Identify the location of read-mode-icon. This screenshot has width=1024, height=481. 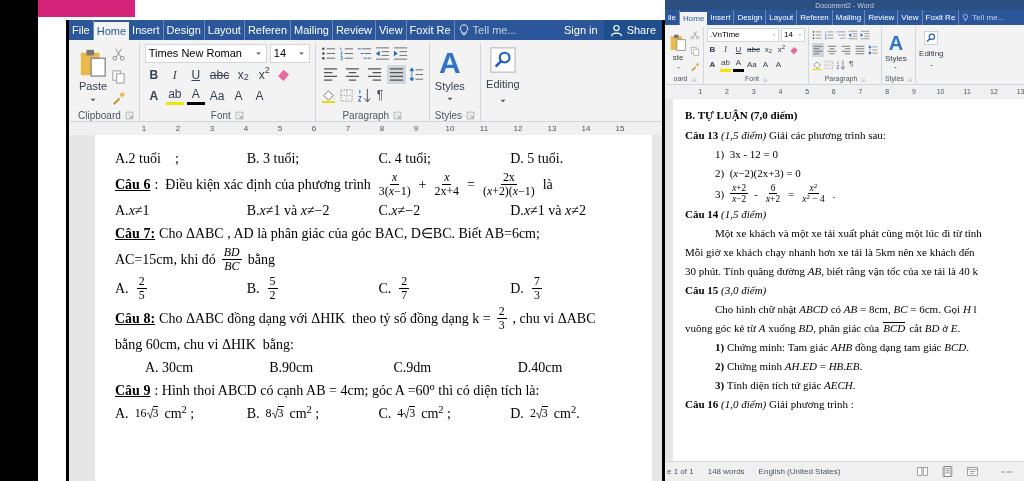
(922, 471).